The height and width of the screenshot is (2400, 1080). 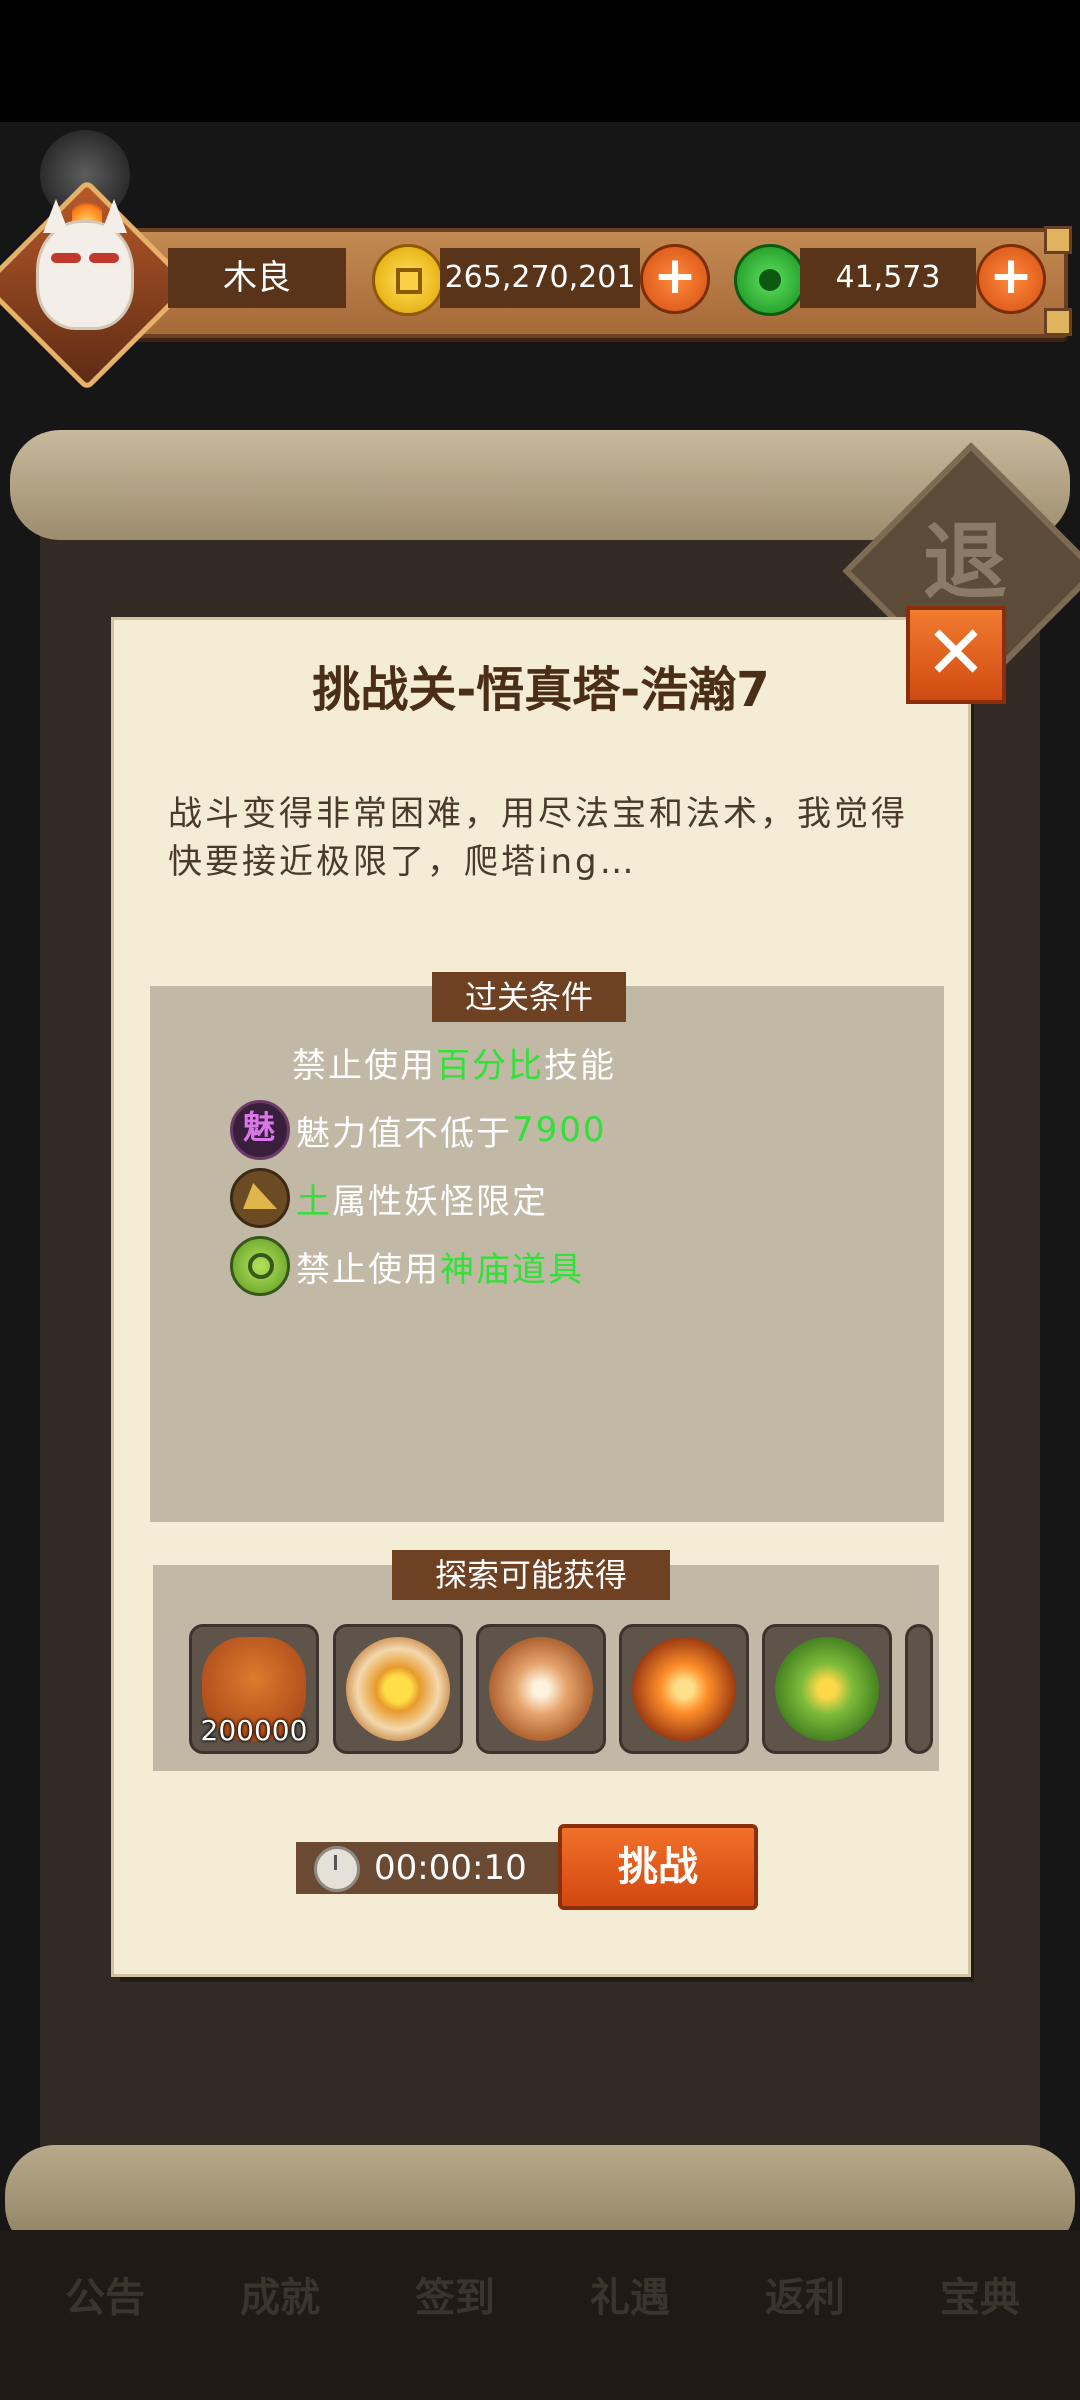 I want to click on reward-green-orb, so click(x=827, y=1689).